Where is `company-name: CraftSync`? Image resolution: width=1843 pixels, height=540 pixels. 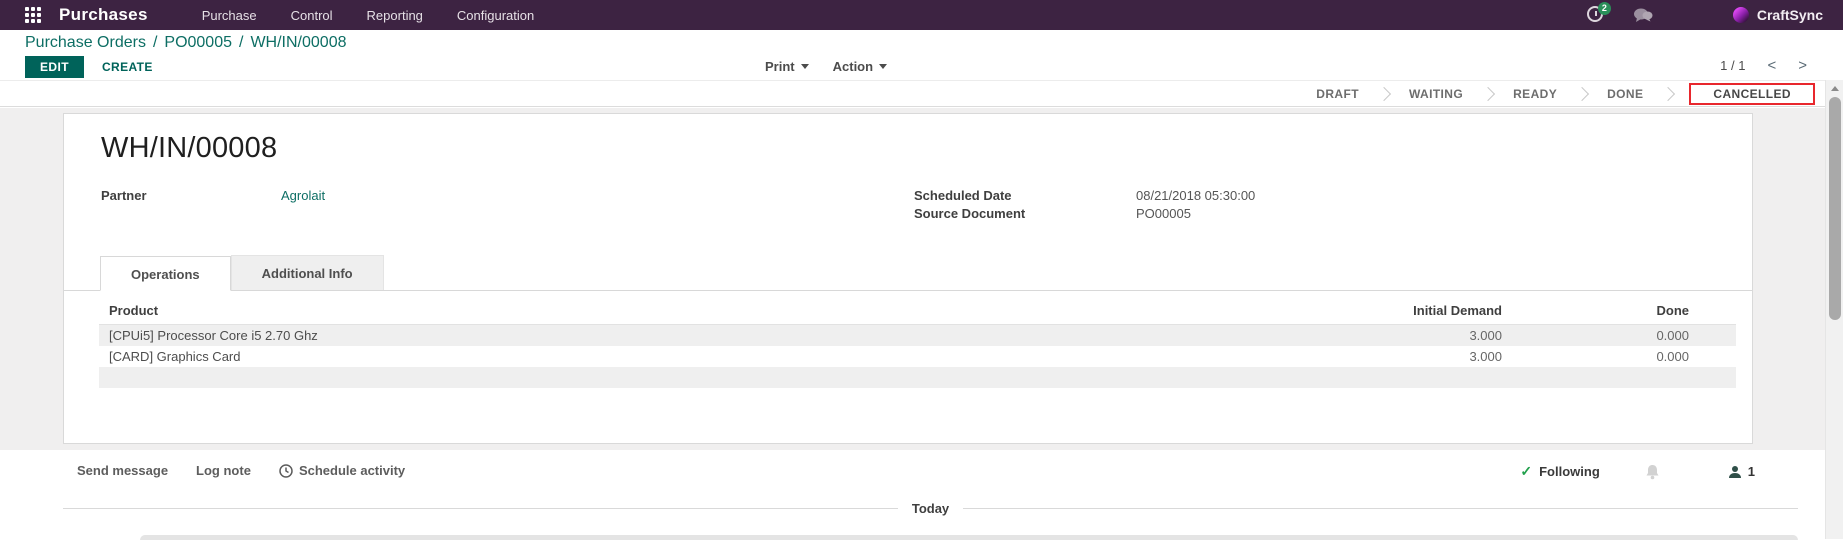 company-name: CraftSync is located at coordinates (1789, 15).